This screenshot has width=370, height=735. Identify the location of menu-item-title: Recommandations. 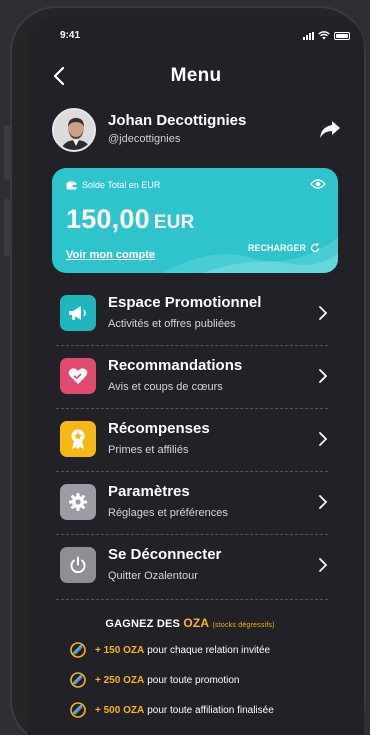
(175, 365).